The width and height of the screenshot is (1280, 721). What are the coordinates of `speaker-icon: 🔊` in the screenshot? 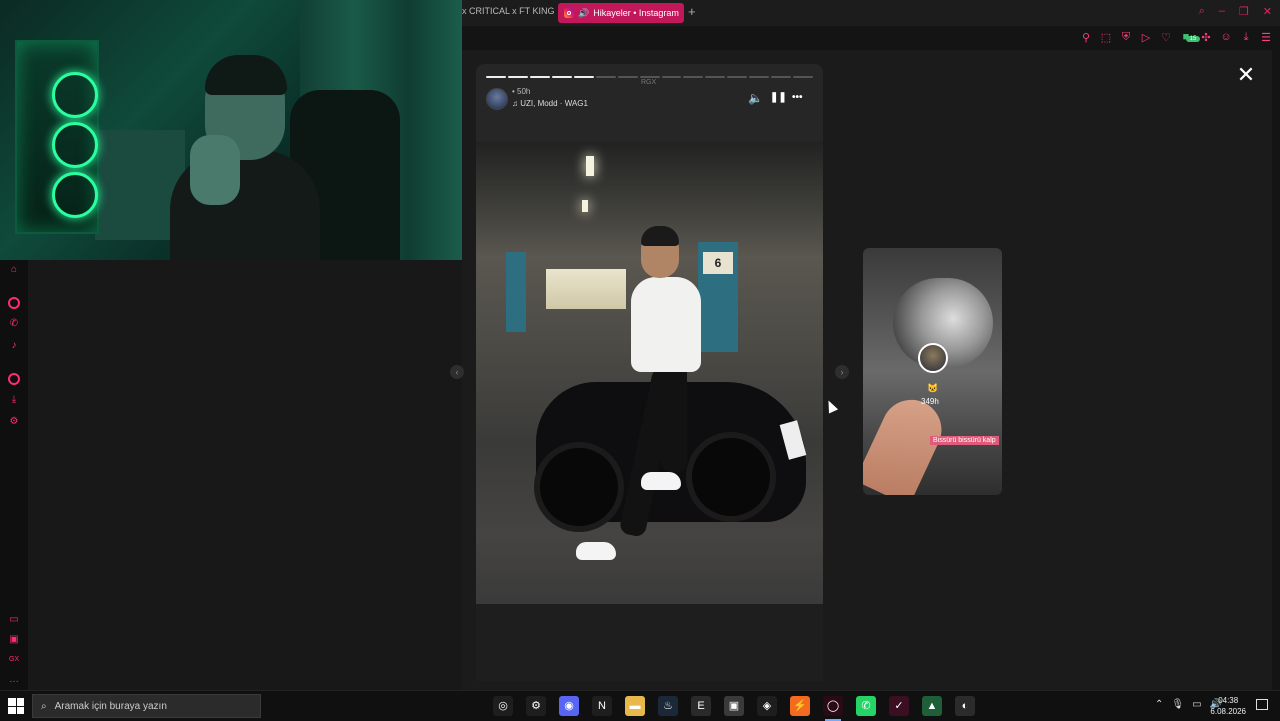 It's located at (583, 13).